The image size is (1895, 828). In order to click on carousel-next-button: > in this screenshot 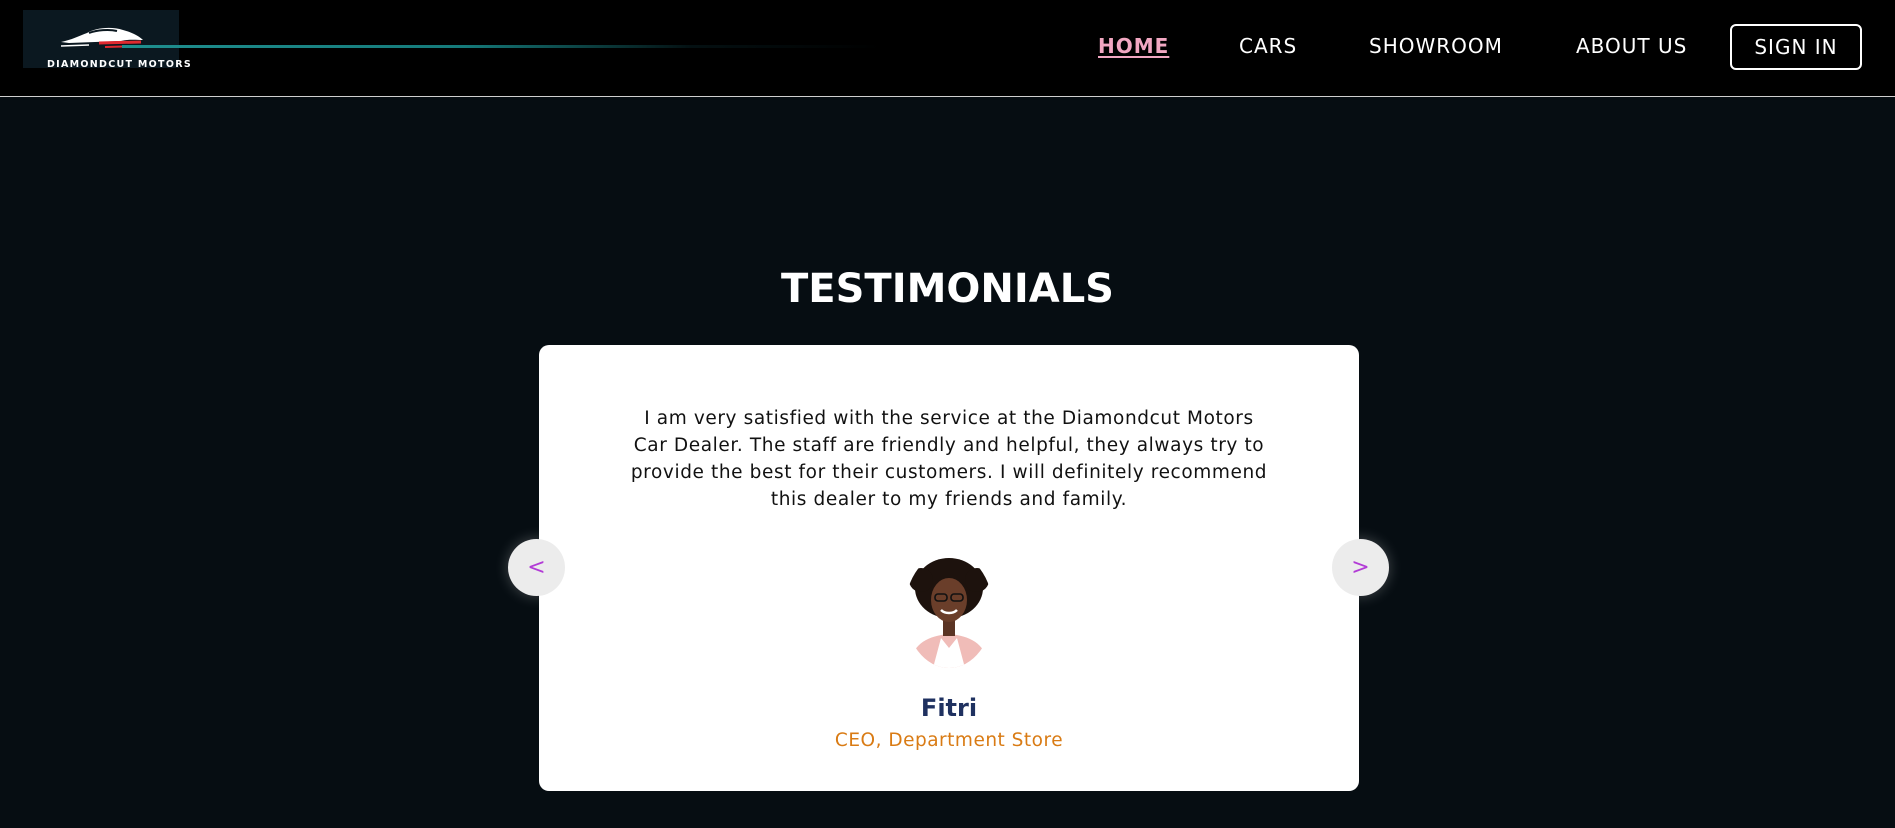, I will do `click(1360, 567)`.